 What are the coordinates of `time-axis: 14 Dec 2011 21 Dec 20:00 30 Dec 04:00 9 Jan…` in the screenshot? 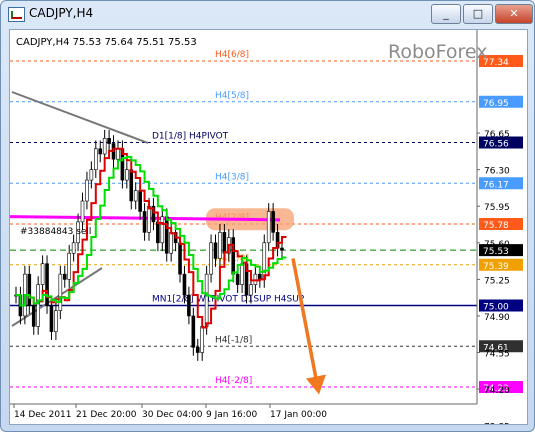 It's located at (243, 411).